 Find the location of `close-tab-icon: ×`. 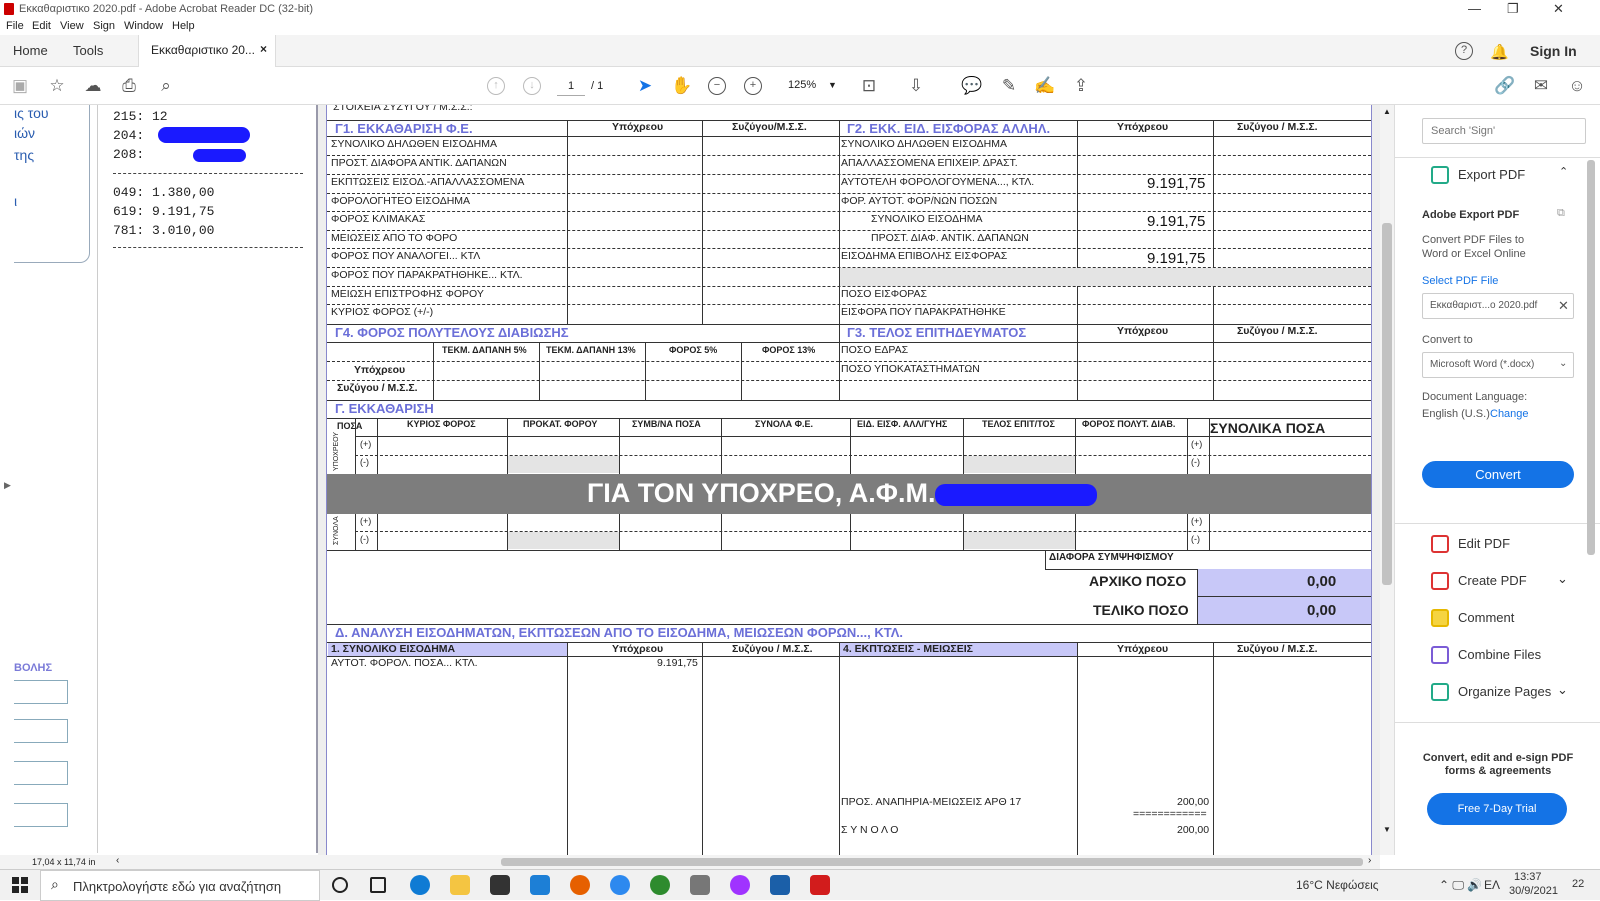

close-tab-icon: × is located at coordinates (263, 49).